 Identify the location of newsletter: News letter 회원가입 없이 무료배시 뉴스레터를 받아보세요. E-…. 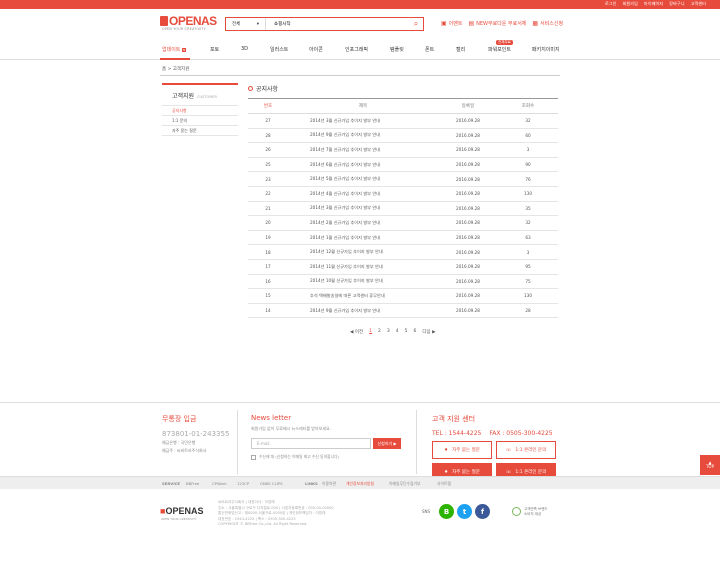
(326, 437).